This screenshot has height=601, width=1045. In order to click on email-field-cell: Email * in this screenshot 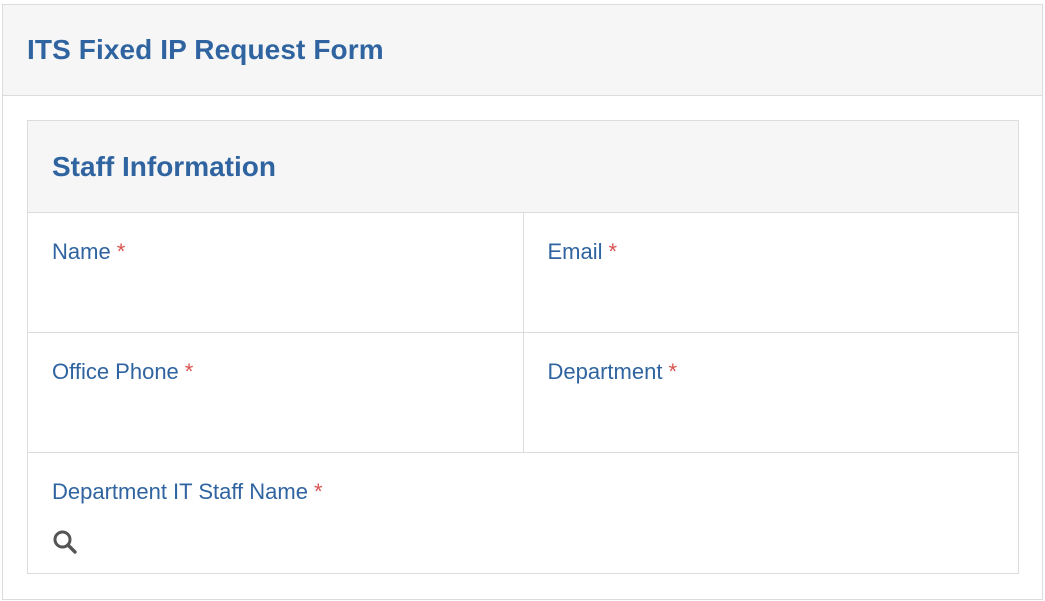, I will do `click(770, 272)`.